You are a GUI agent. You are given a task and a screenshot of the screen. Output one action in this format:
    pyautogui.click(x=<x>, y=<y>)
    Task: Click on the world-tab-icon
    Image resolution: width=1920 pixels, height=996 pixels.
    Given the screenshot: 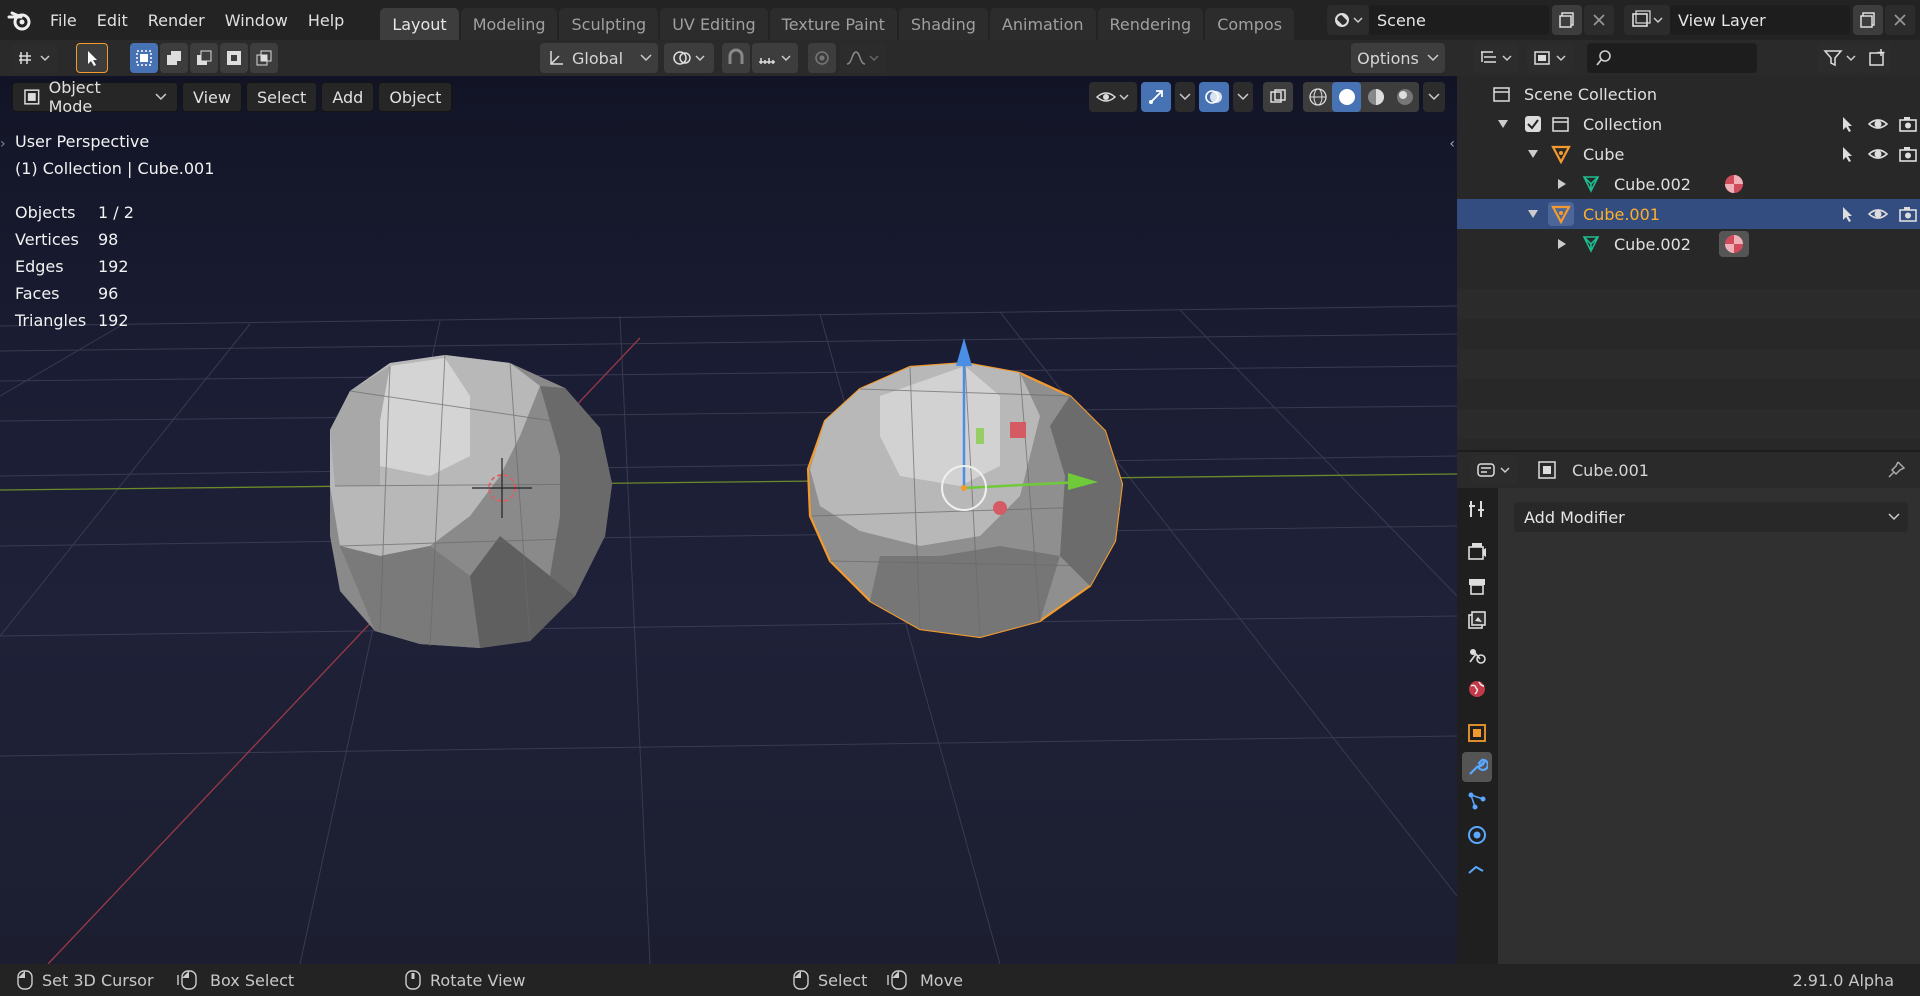 What is the action you would take?
    pyautogui.click(x=1477, y=689)
    